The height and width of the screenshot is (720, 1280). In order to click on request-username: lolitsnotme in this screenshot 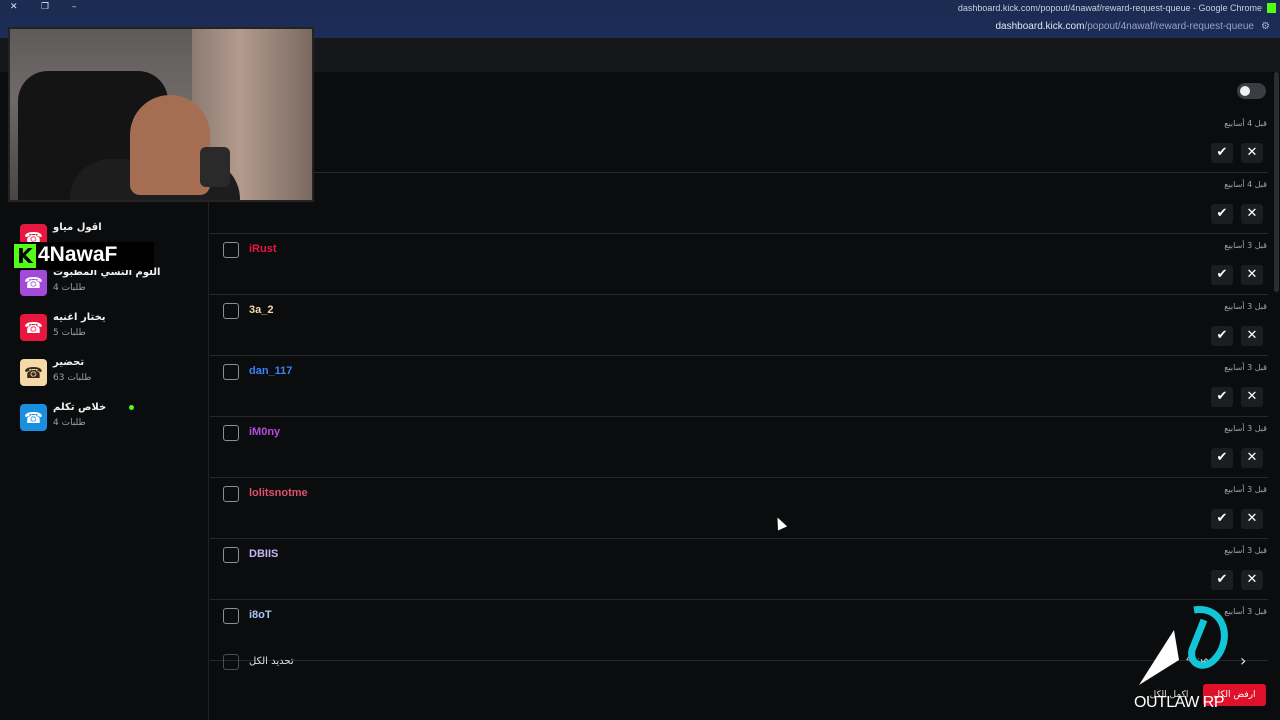, I will do `click(278, 493)`.